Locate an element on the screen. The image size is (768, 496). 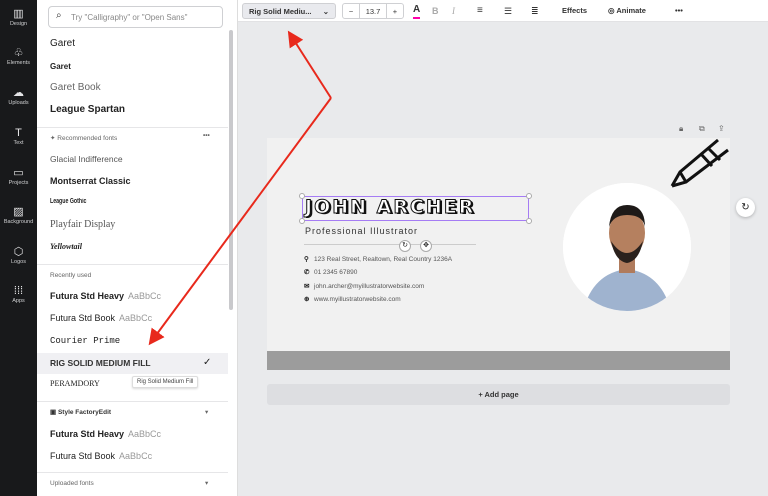
profile-photo is located at coordinates (627, 247).